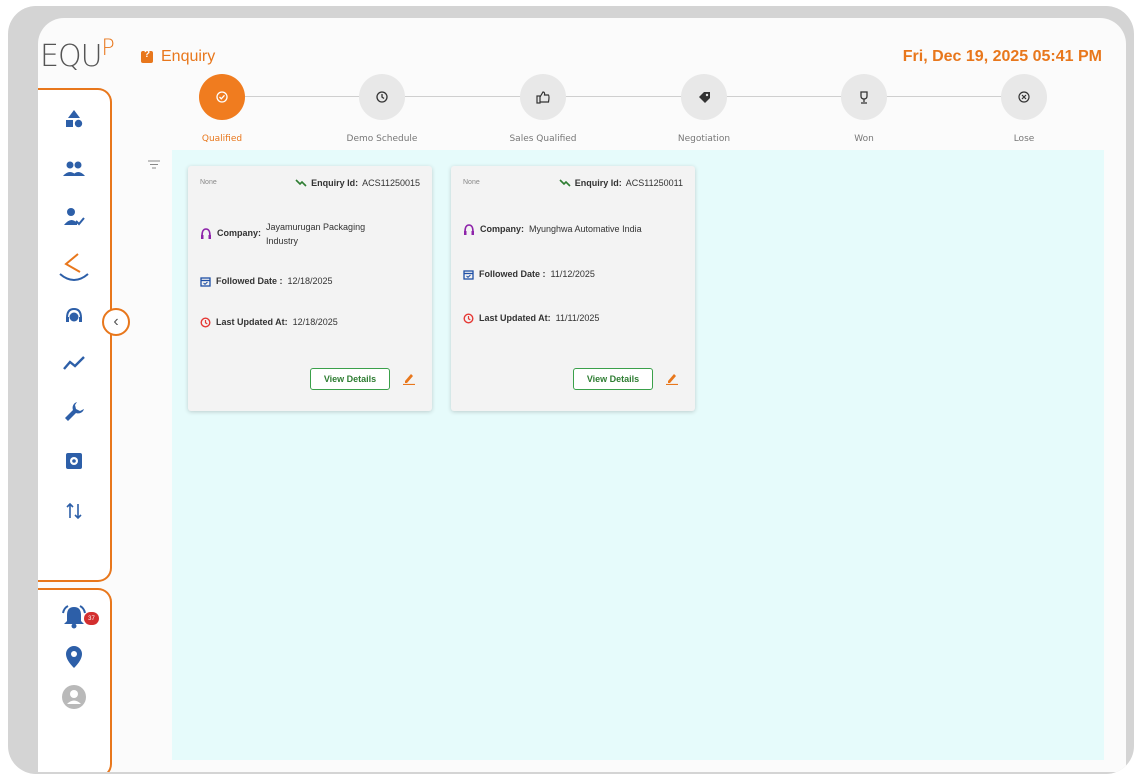  I want to click on shapes-icon, so click(74, 119).